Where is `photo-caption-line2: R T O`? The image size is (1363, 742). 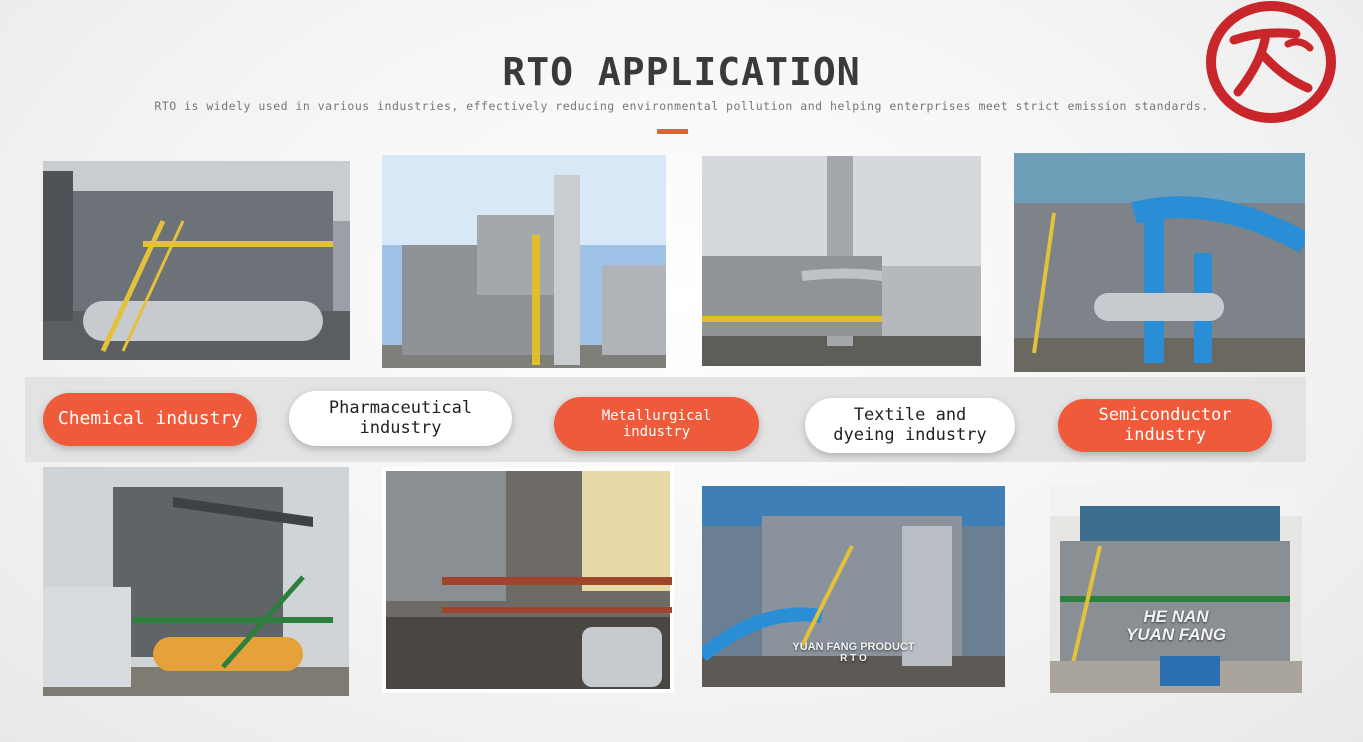 photo-caption-line2: R T O is located at coordinates (853, 658).